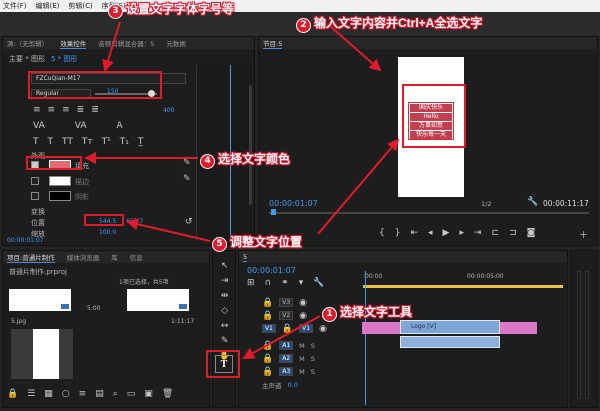 The width and height of the screenshot is (600, 411). I want to click on annotation-5-badge: 5, so click(219, 244).